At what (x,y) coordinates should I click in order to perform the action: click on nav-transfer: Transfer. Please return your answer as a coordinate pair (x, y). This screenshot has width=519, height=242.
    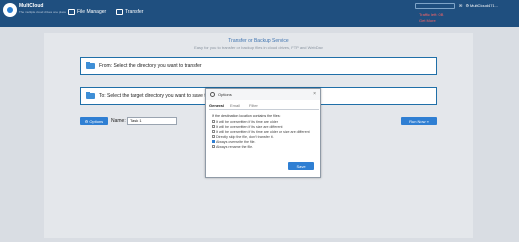
    Looking at the image, I should click on (129, 12).